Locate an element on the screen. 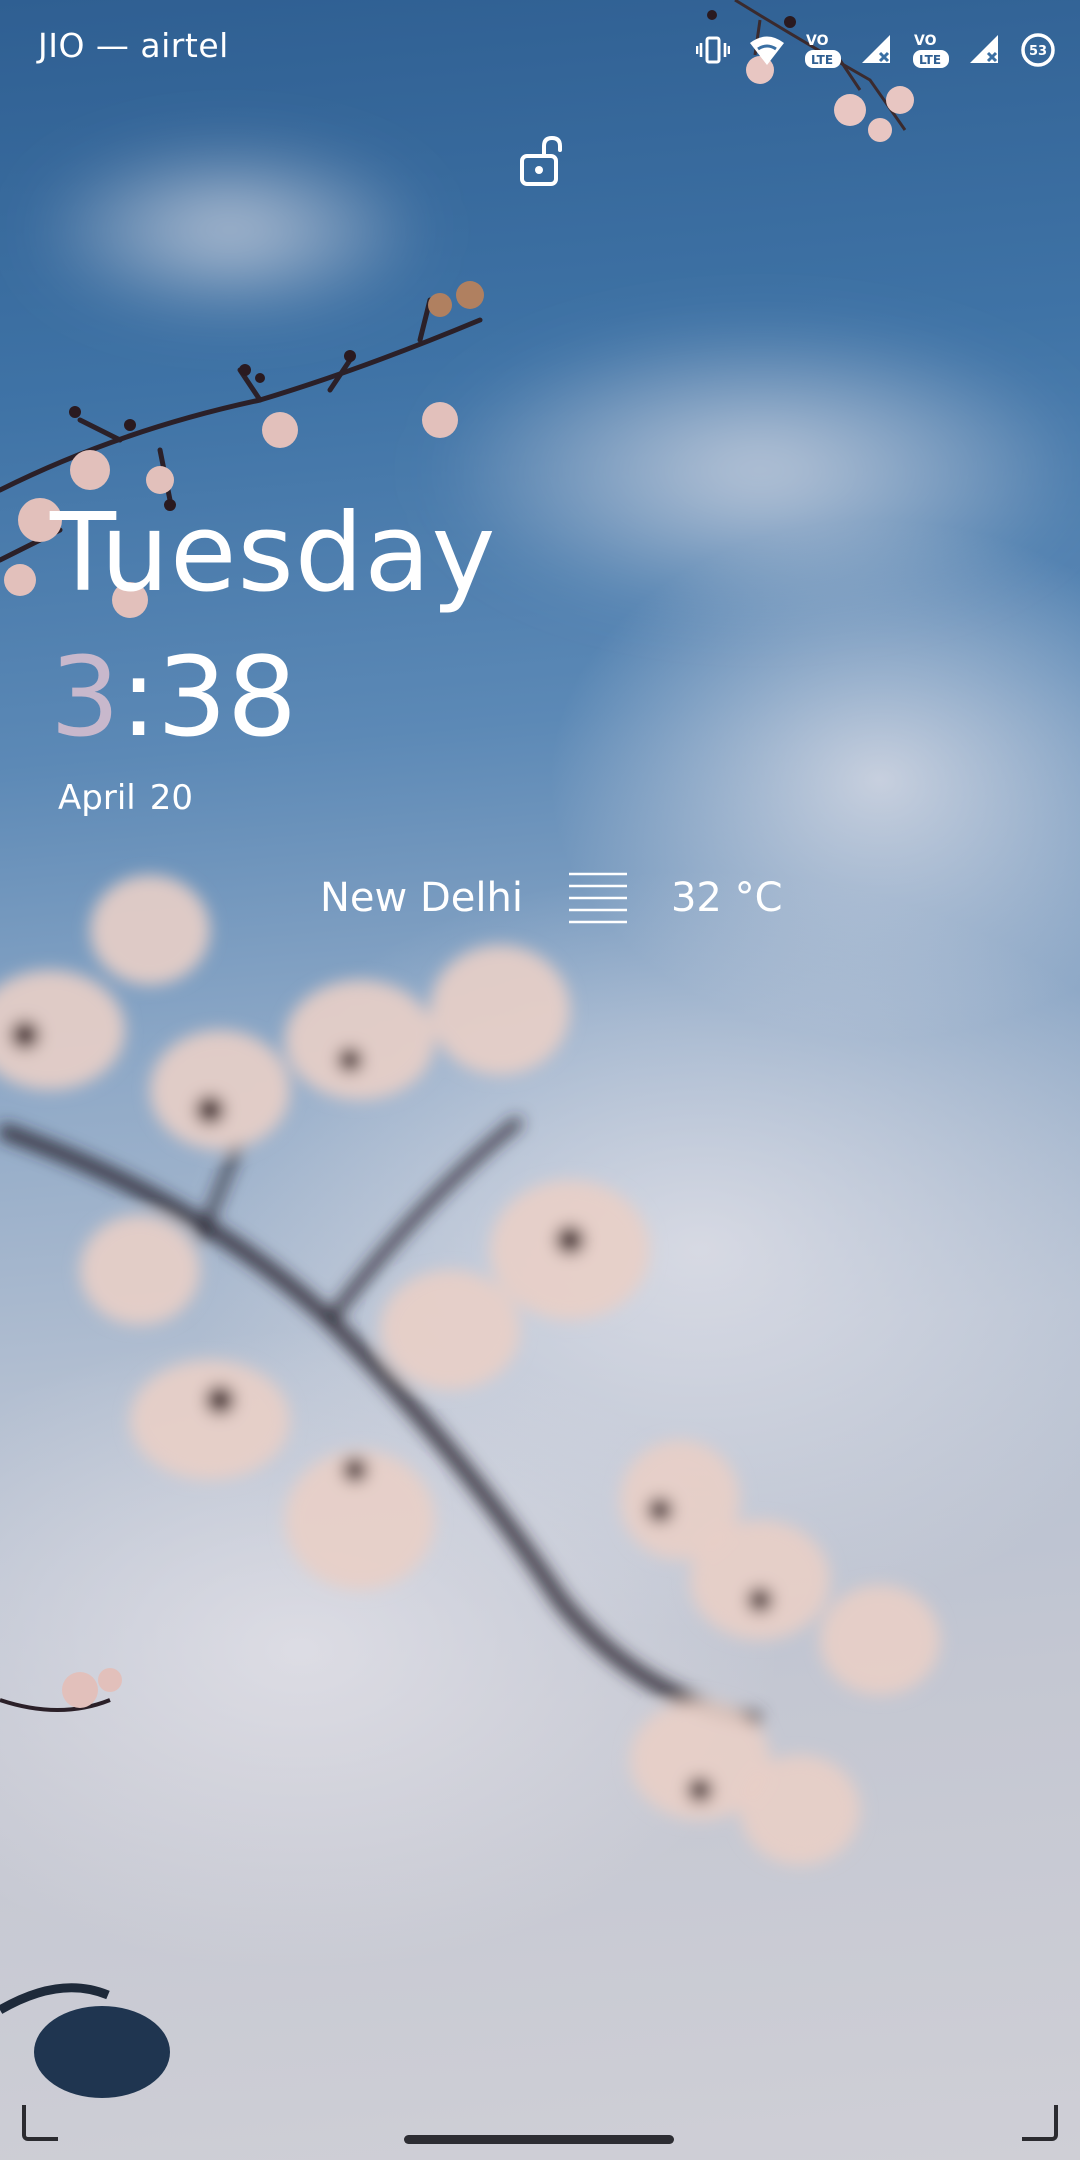  unlock-icon is located at coordinates (542, 160).